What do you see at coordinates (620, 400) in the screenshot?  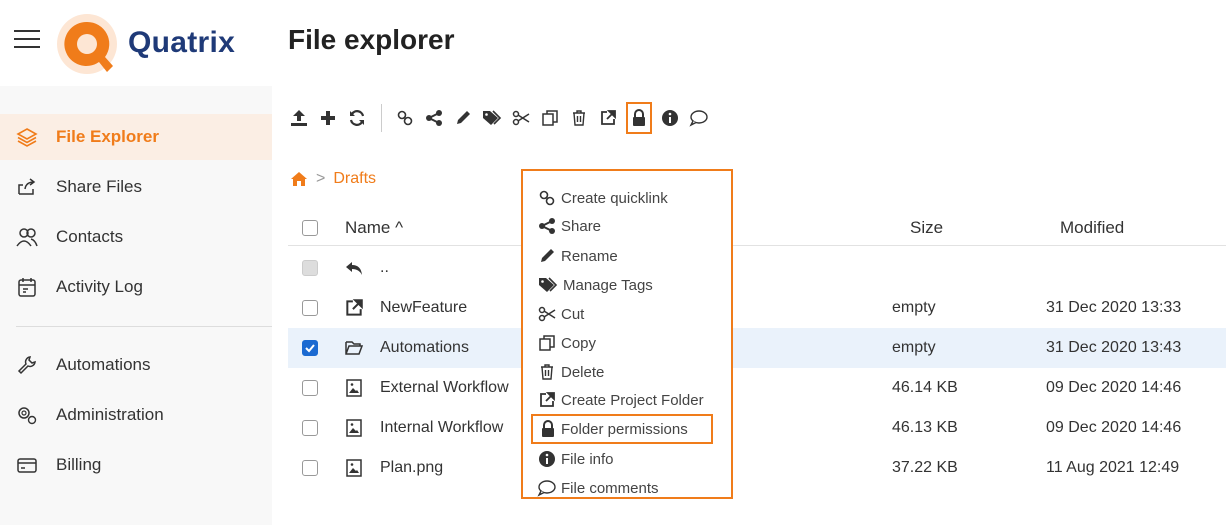 I see `menu-item-create-project-folder: Create Project Folder` at bounding box center [620, 400].